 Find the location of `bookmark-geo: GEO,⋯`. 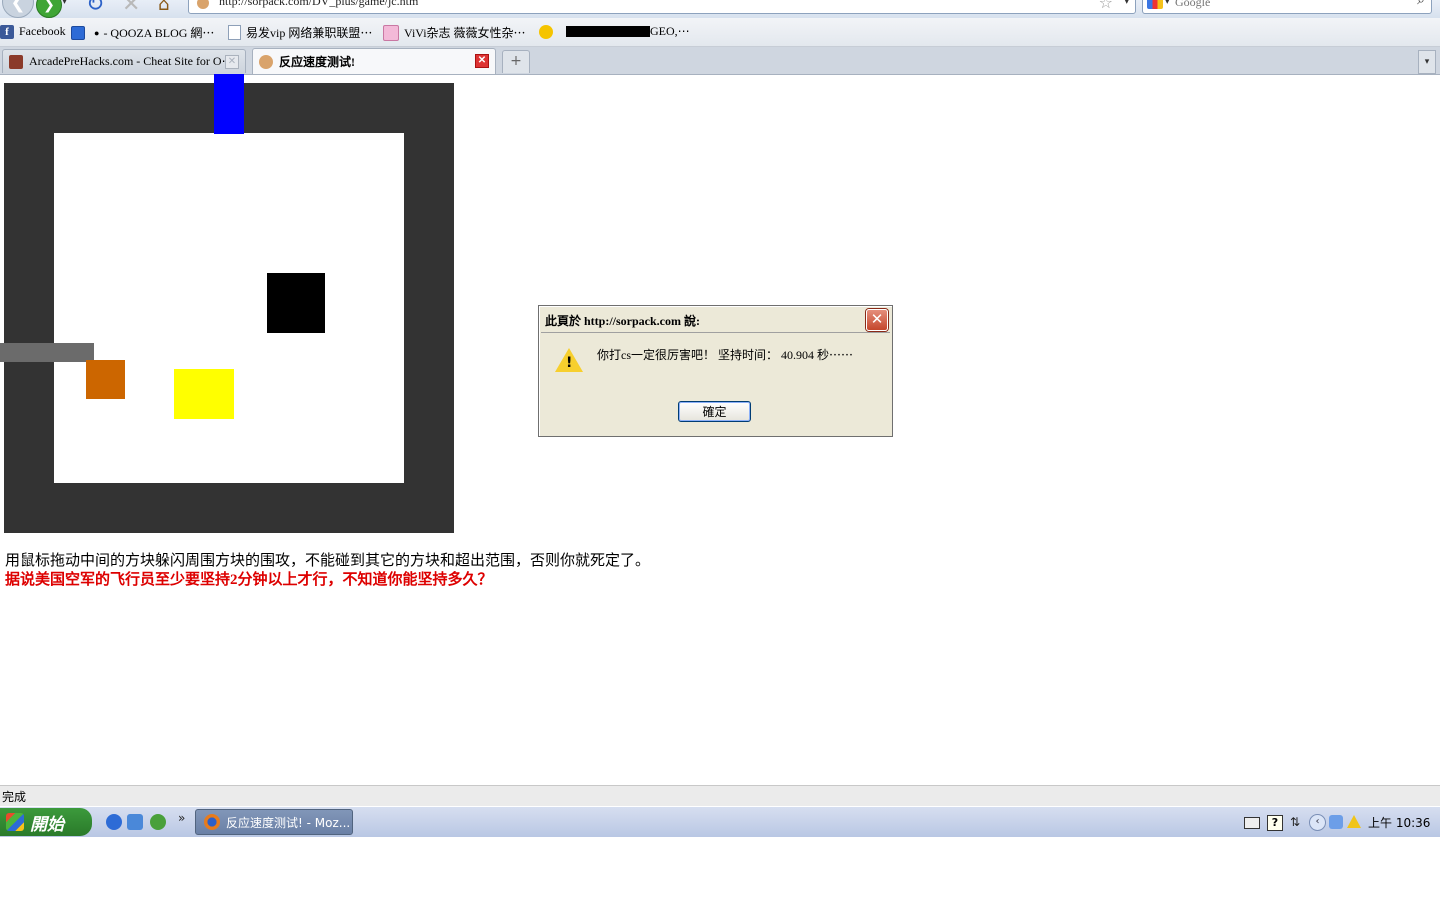

bookmark-geo: GEO,⋯ is located at coordinates (614, 31).